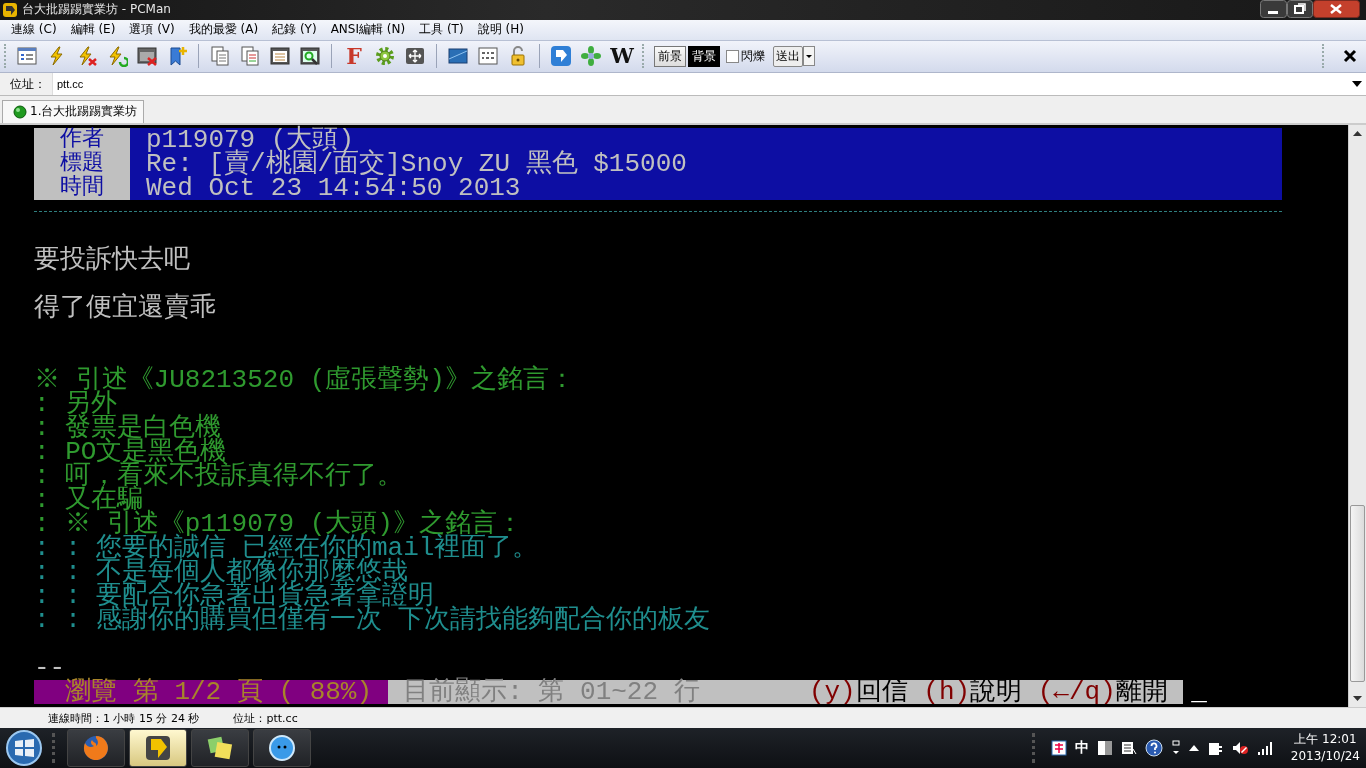 This screenshot has width=1366, height=768. I want to click on status-text: 瀏覽 第 1/2 頁 ( 88%), so click(211, 691).